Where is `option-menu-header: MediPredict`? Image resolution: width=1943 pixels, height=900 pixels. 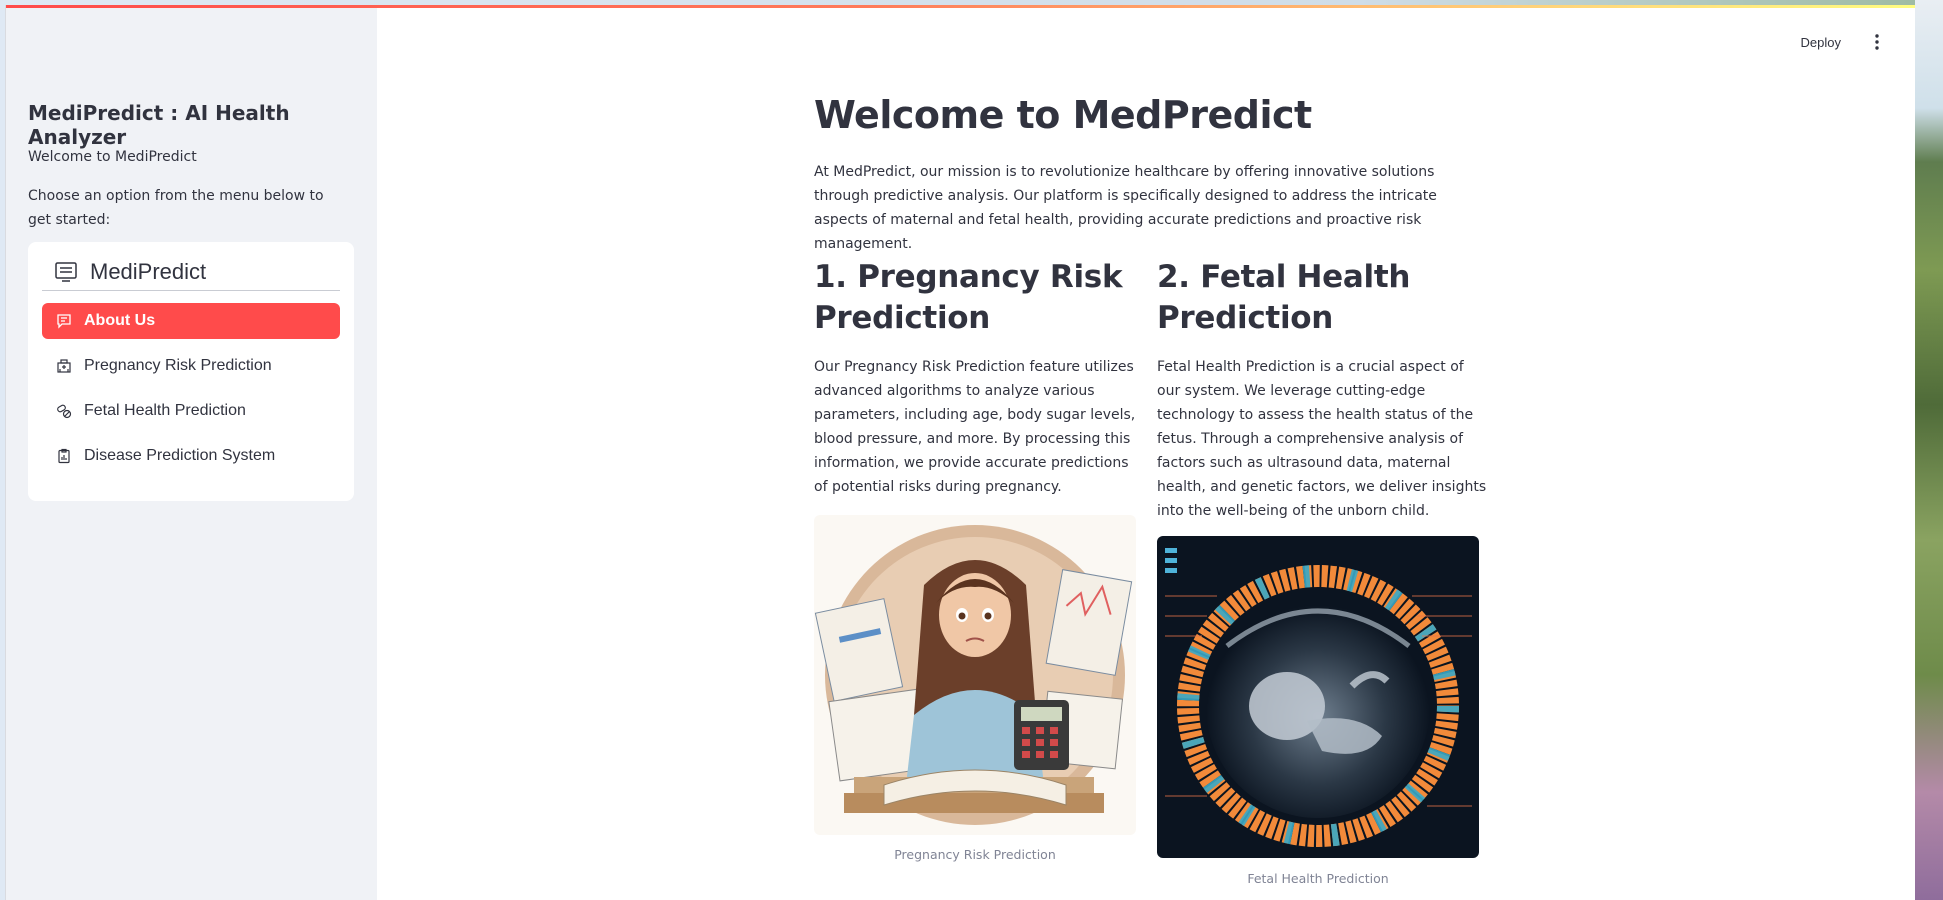 option-menu-header: MediPredict is located at coordinates (191, 272).